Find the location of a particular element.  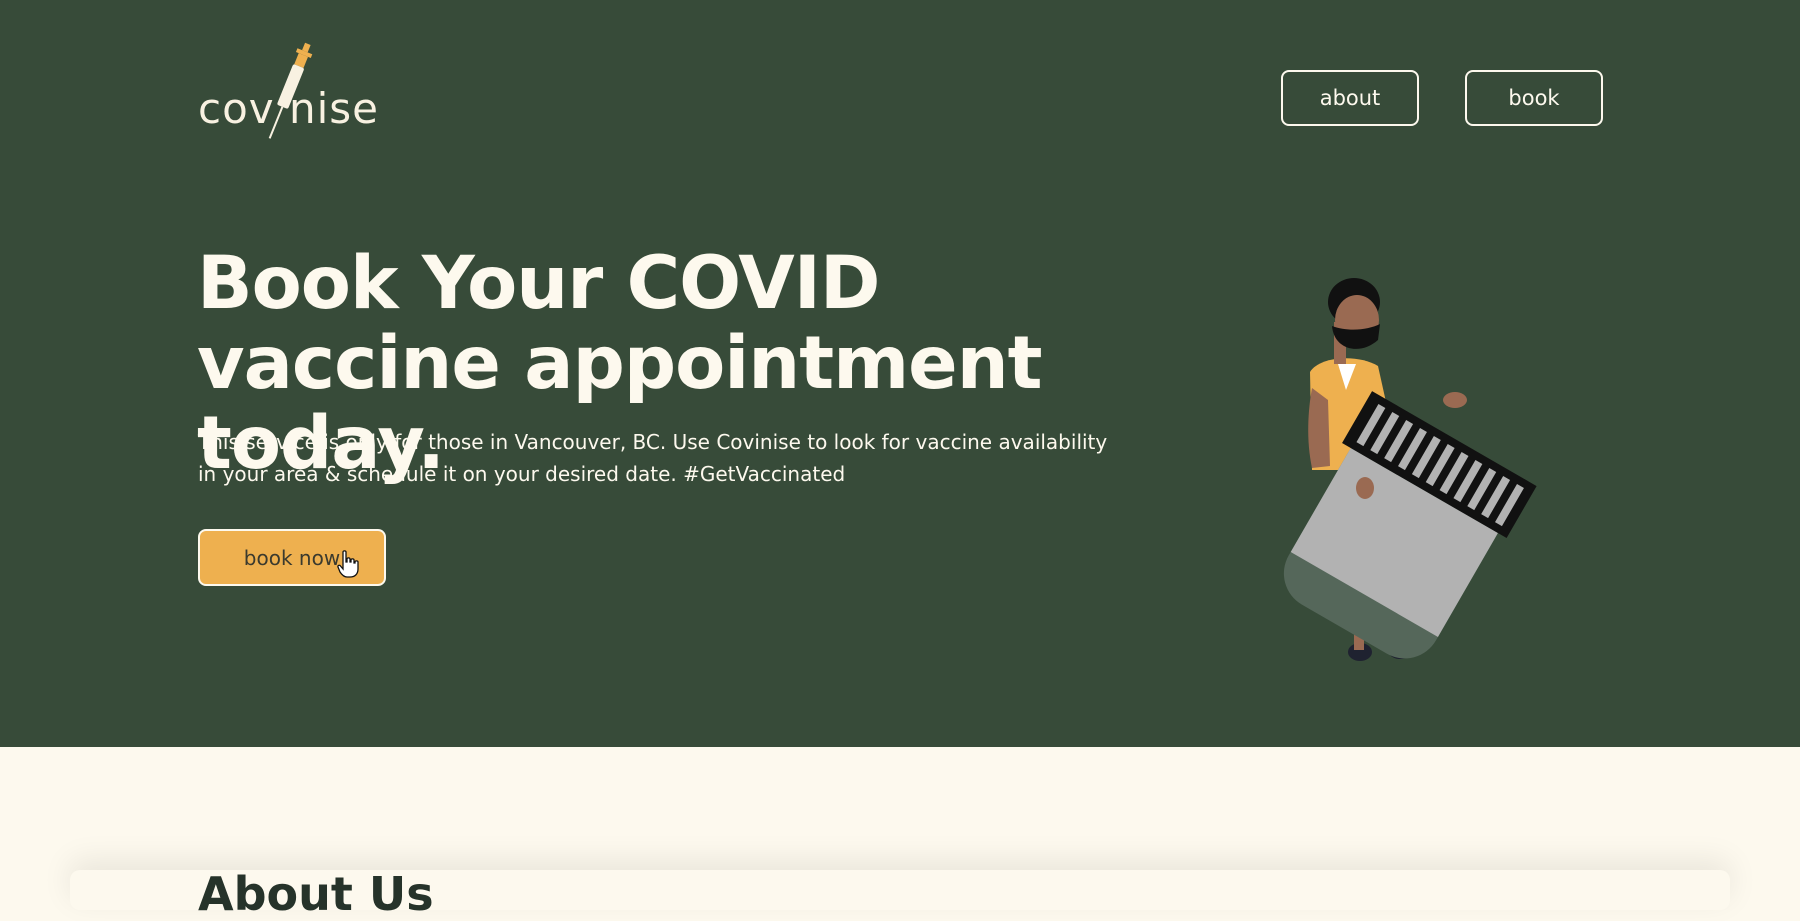

person-holding-vaccine-illustration is located at coordinates (1410, 469).